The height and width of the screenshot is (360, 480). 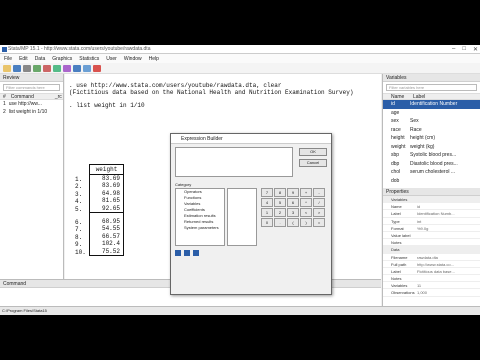 What do you see at coordinates (431, 113) in the screenshot?
I see `variable-row: age` at bounding box center [431, 113].